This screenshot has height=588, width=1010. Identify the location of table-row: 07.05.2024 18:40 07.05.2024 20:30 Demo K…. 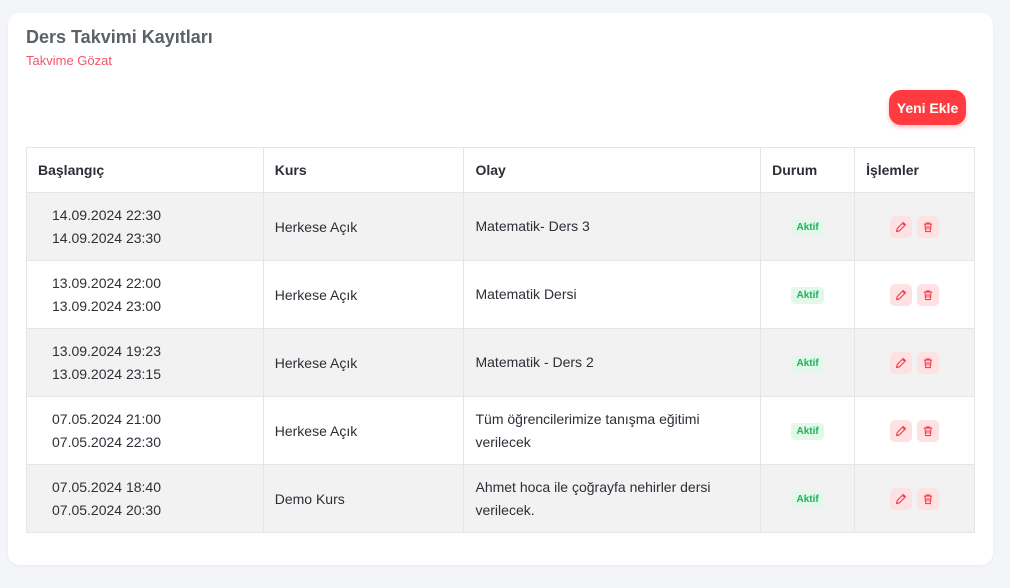
(500, 498).